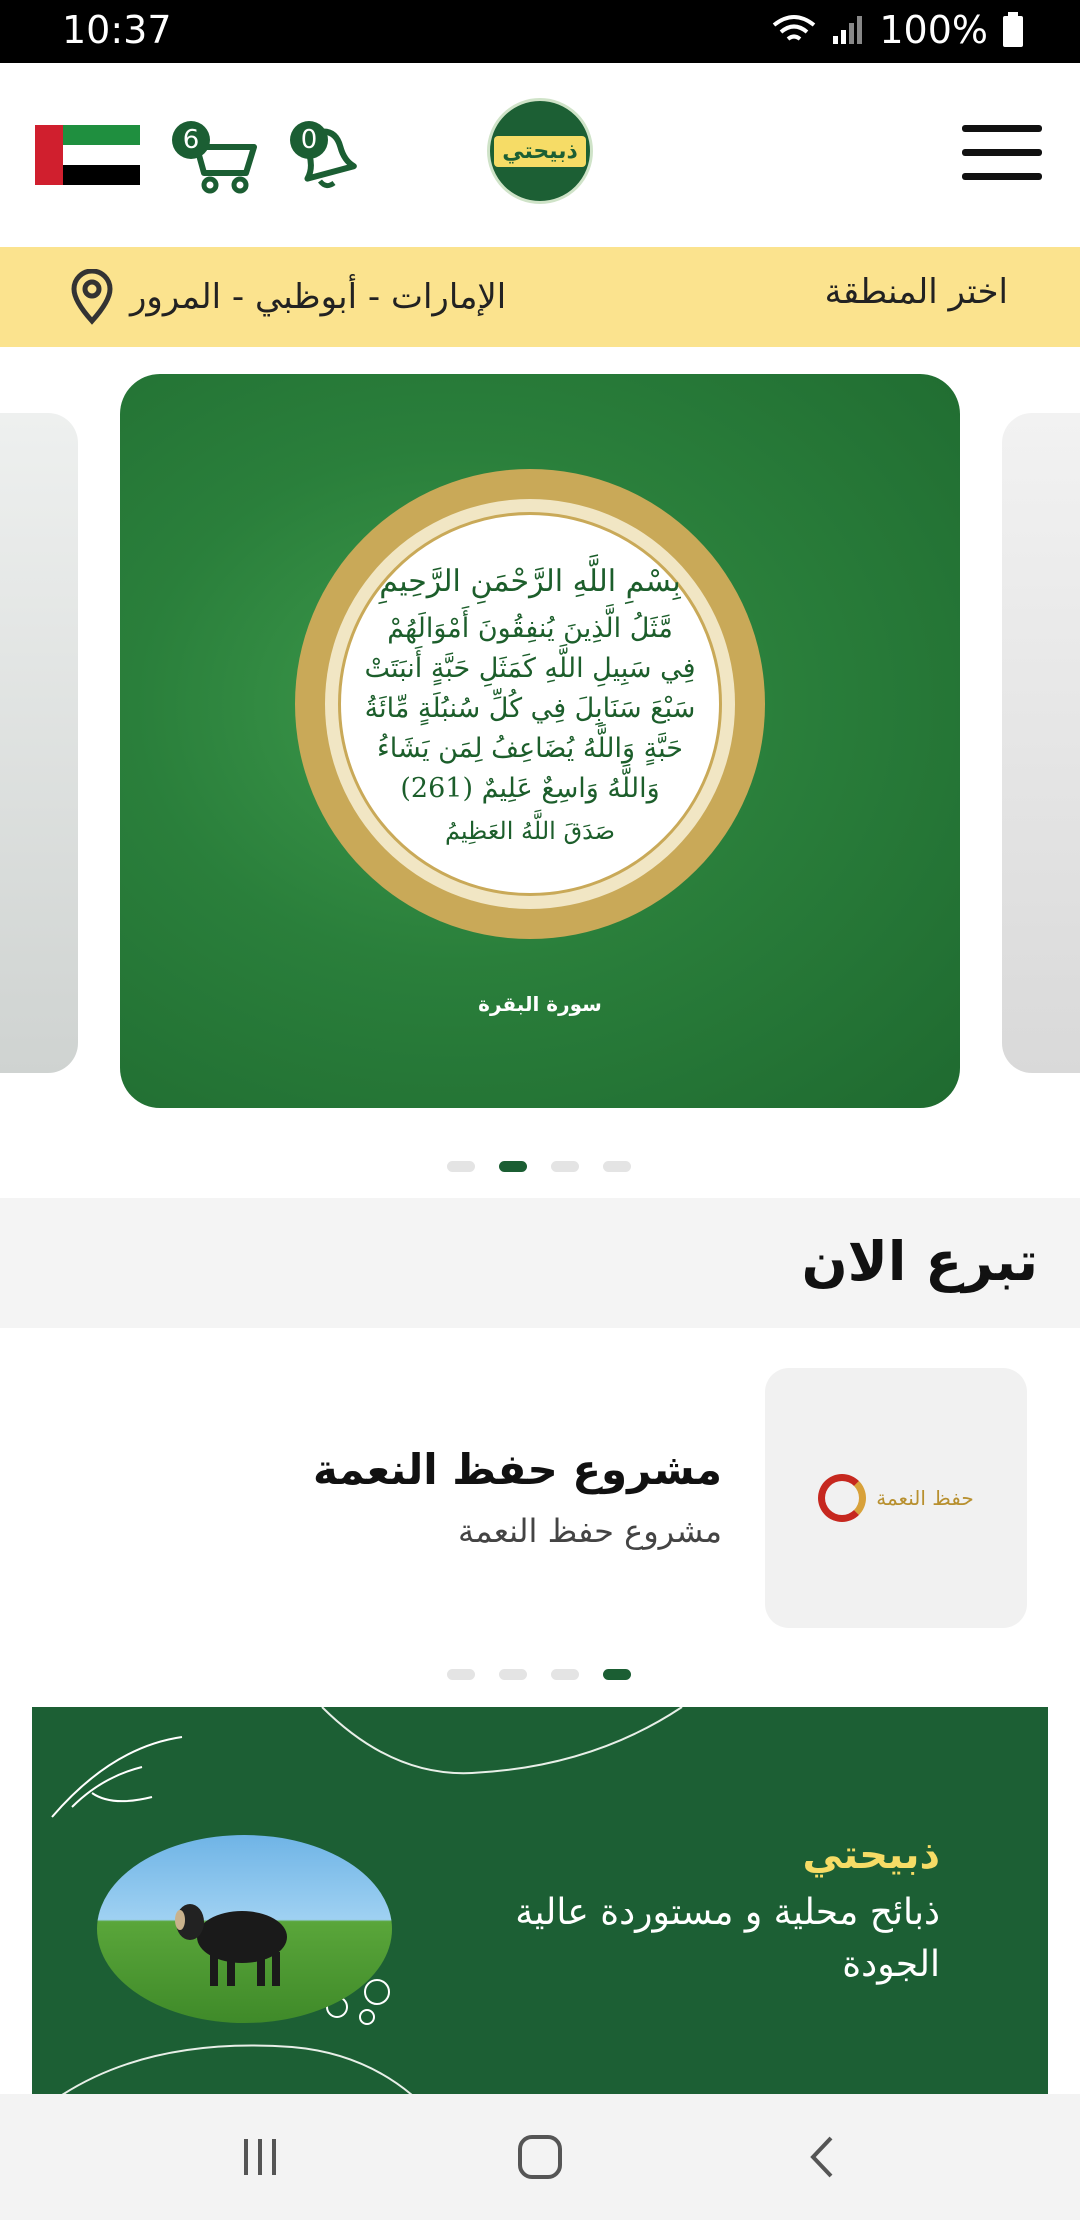 The image size is (1080, 2220). Describe the element at coordinates (216, 155) in the screenshot. I see `cart-button: 6` at that location.